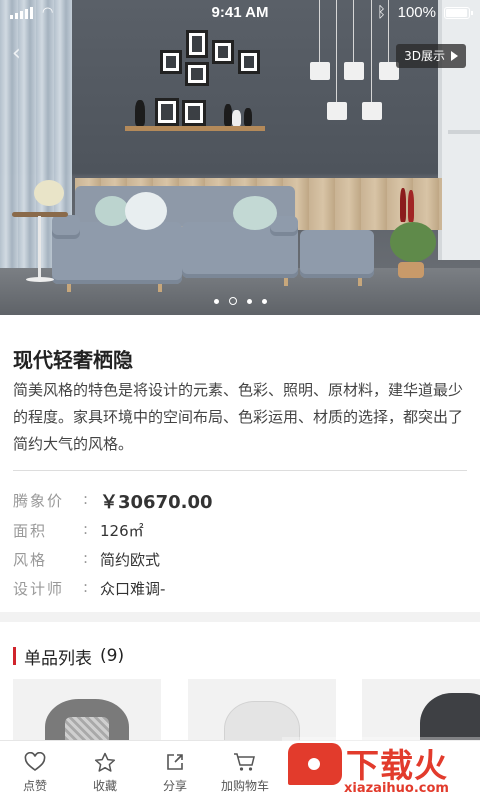  Describe the element at coordinates (132, 588) in the screenshot. I see `designer-value: 众口难调-` at that location.